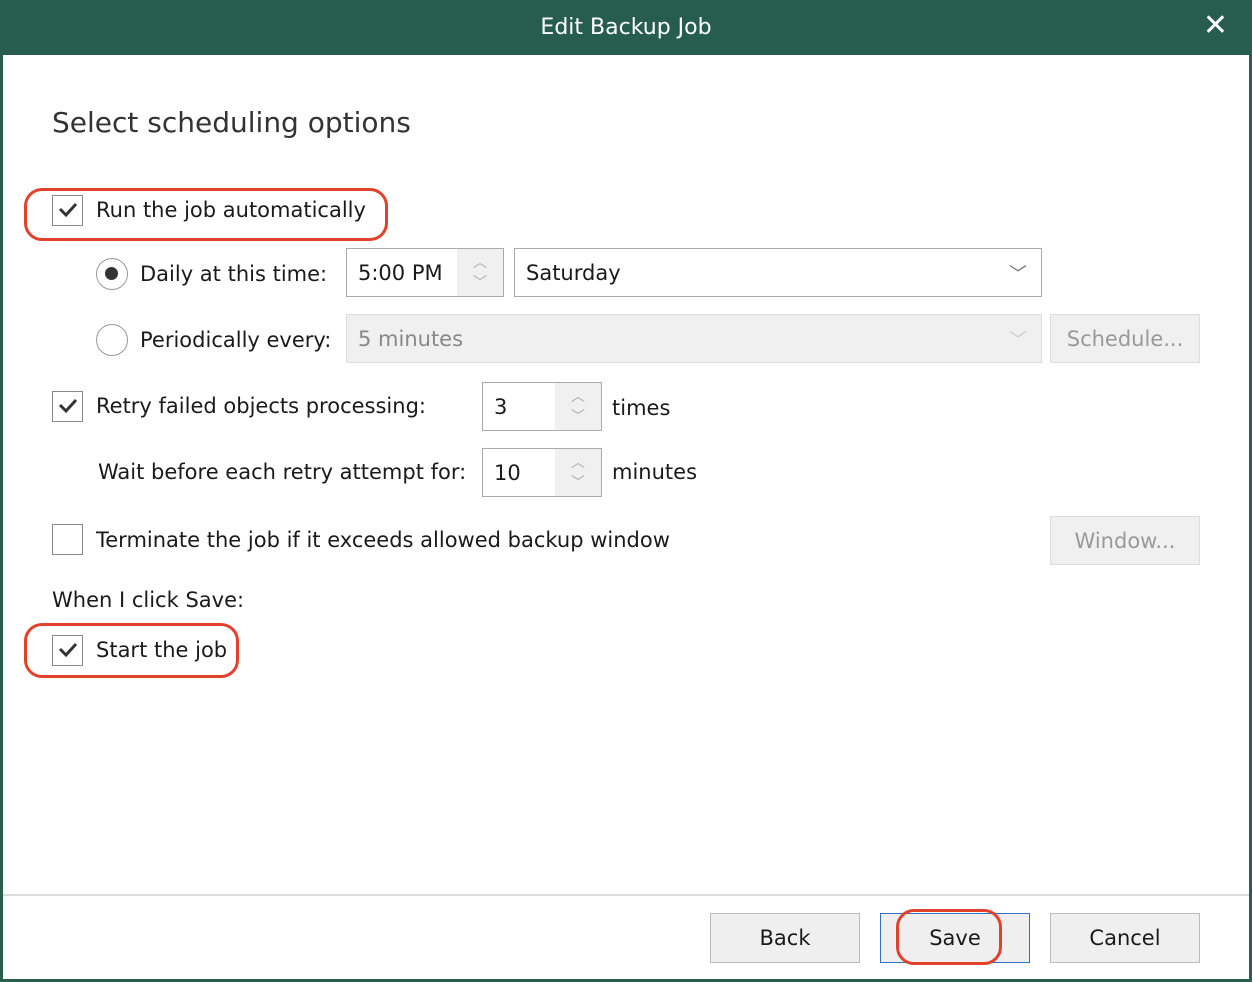 The image size is (1252, 982). I want to click on cancel-button: Cancel, so click(1125, 938).